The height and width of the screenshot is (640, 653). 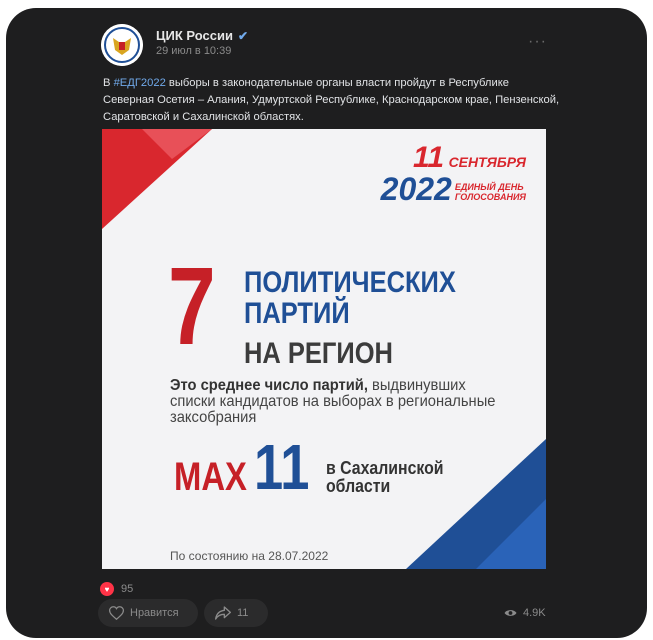 I want to click on author-name: ЦИК России ✔, so click(x=202, y=35).